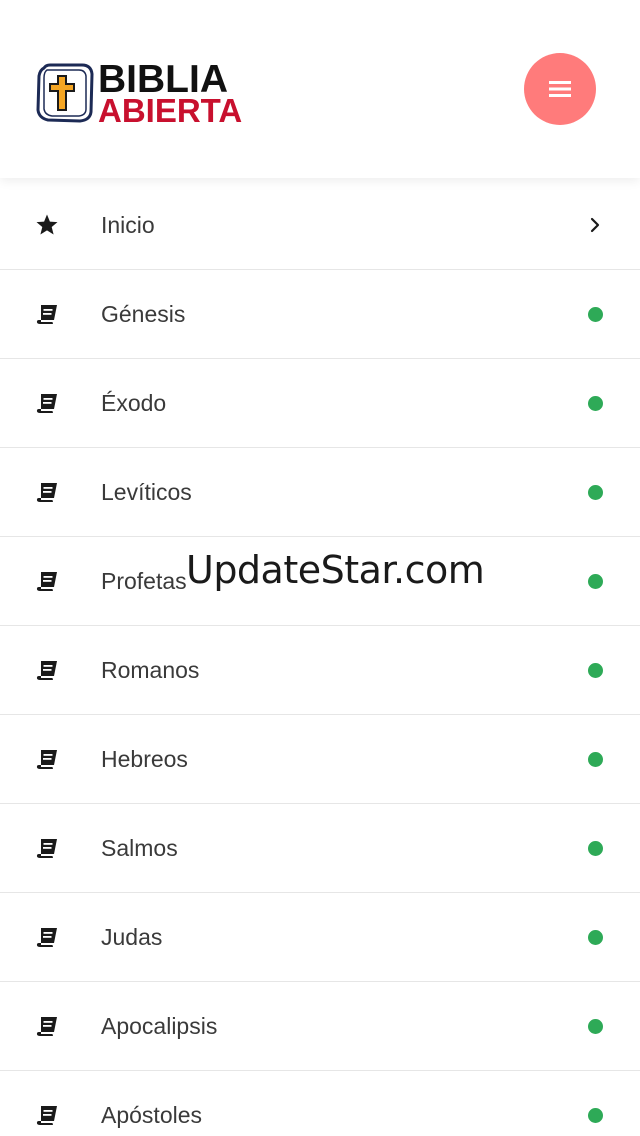 The height and width of the screenshot is (1136, 640). Describe the element at coordinates (320, 759) in the screenshot. I see `nav-item-hebreos: Hebreos` at that location.